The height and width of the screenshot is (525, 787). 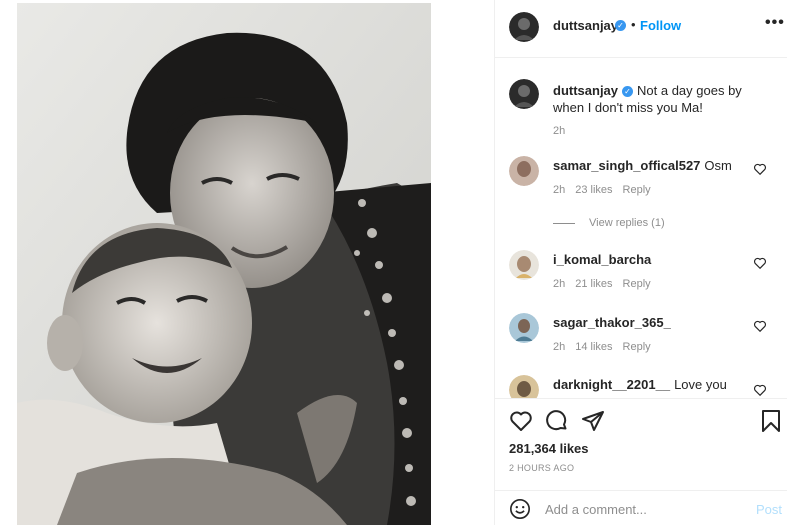 What do you see at coordinates (559, 131) in the screenshot?
I see `caption-timestamp: 2h` at bounding box center [559, 131].